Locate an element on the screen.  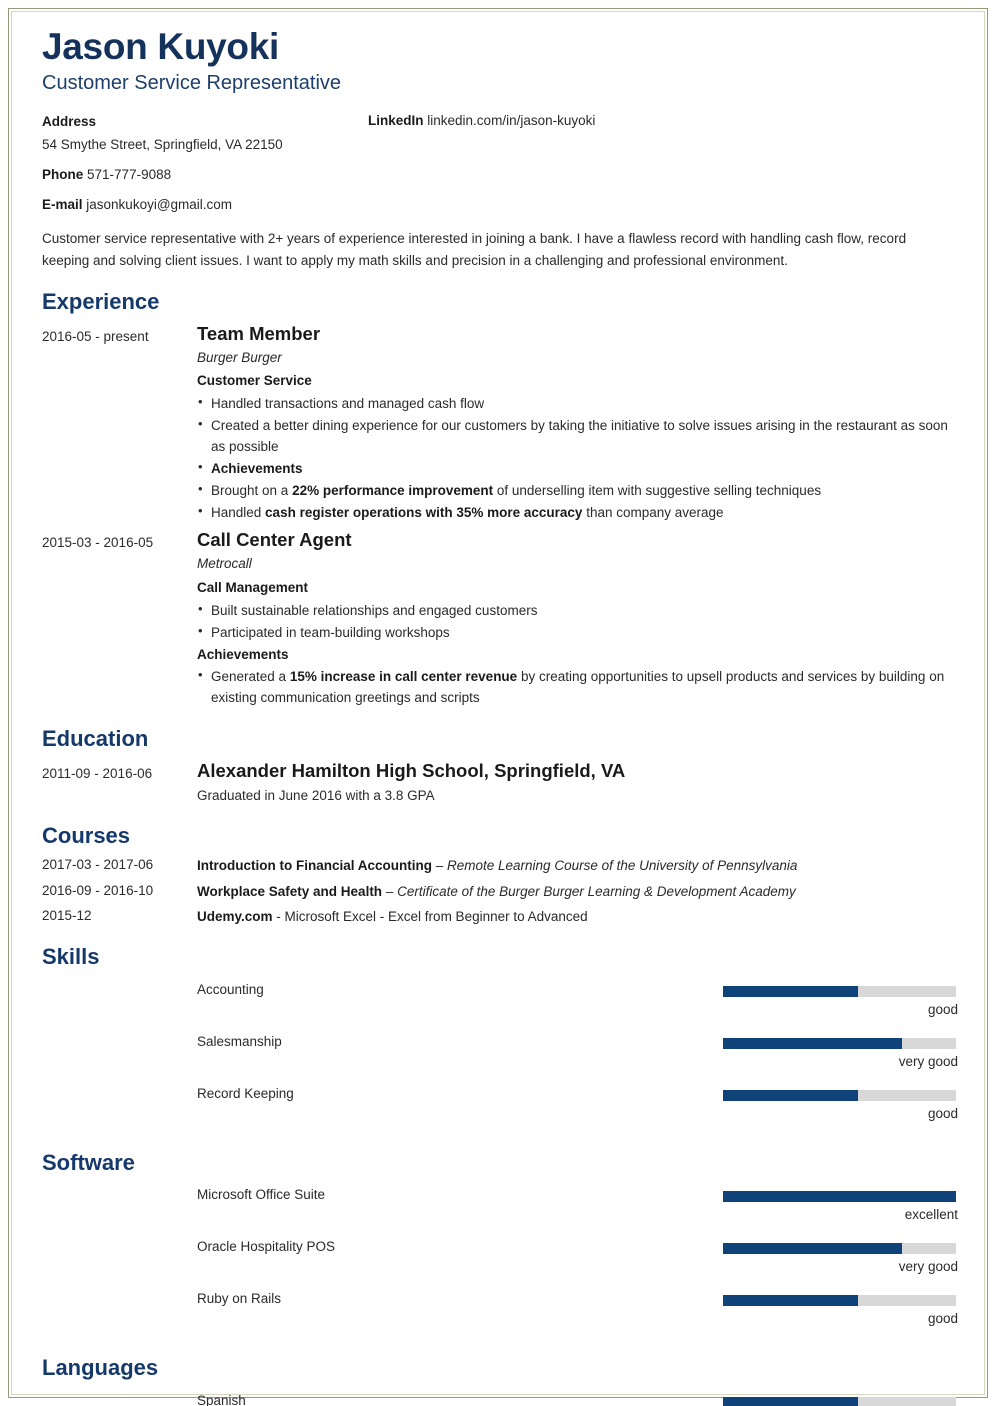
experience-job-title: Call Center Agent is located at coordinates (274, 540).